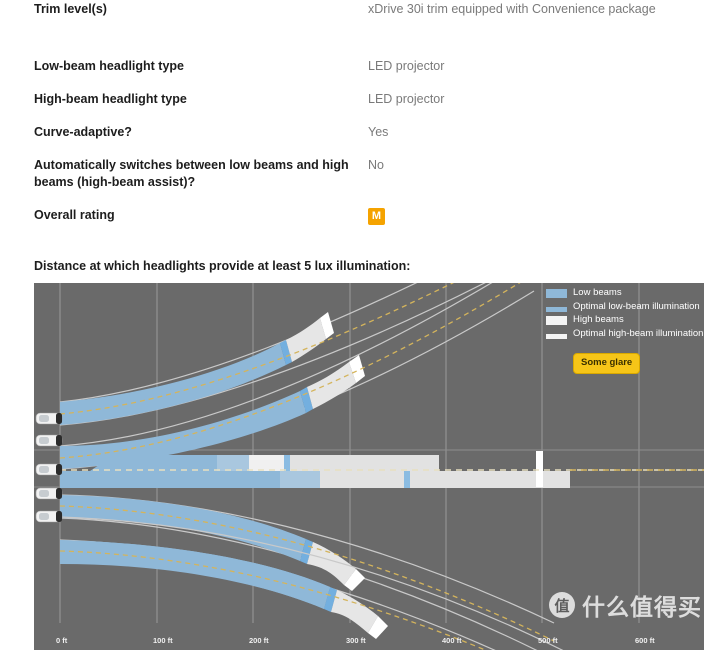  I want to click on spec-label: Low-beam headlight type, so click(109, 66).